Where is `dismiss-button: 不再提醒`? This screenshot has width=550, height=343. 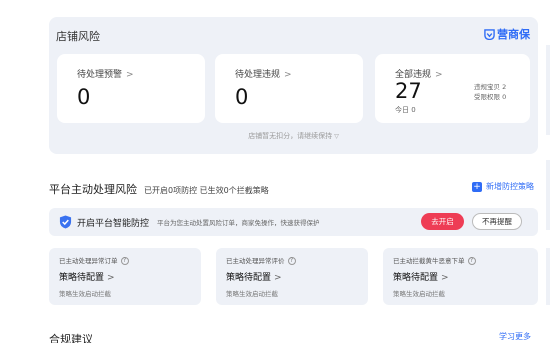 dismiss-button: 不再提醒 is located at coordinates (497, 221).